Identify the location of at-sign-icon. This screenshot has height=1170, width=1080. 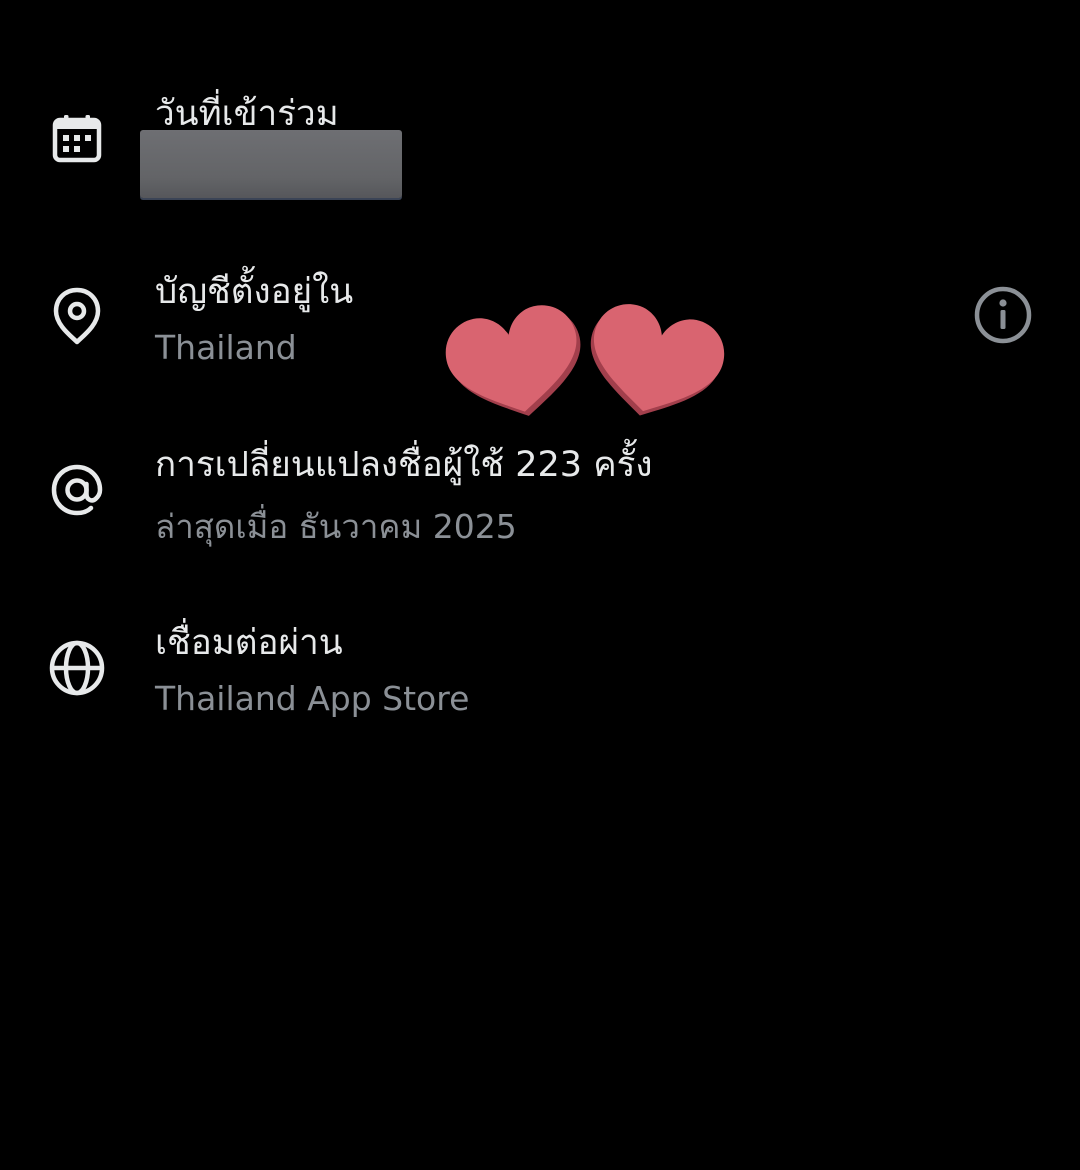
(77, 490).